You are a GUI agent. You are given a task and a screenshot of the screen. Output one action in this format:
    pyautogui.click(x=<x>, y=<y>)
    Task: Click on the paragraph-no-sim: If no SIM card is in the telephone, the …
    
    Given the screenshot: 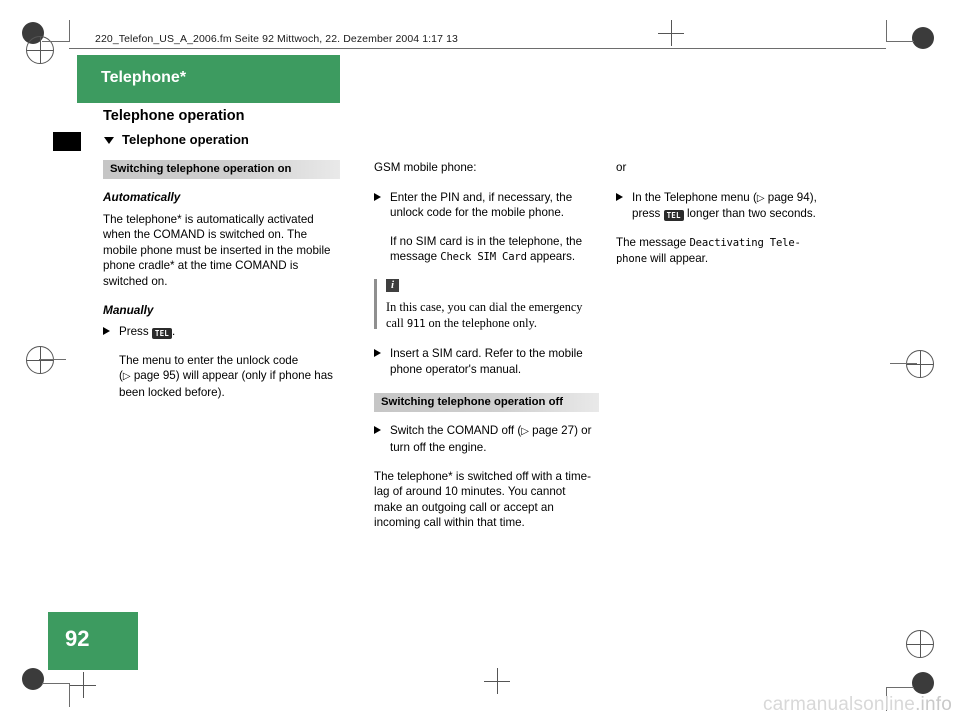 What is the action you would take?
    pyautogui.click(x=485, y=250)
    